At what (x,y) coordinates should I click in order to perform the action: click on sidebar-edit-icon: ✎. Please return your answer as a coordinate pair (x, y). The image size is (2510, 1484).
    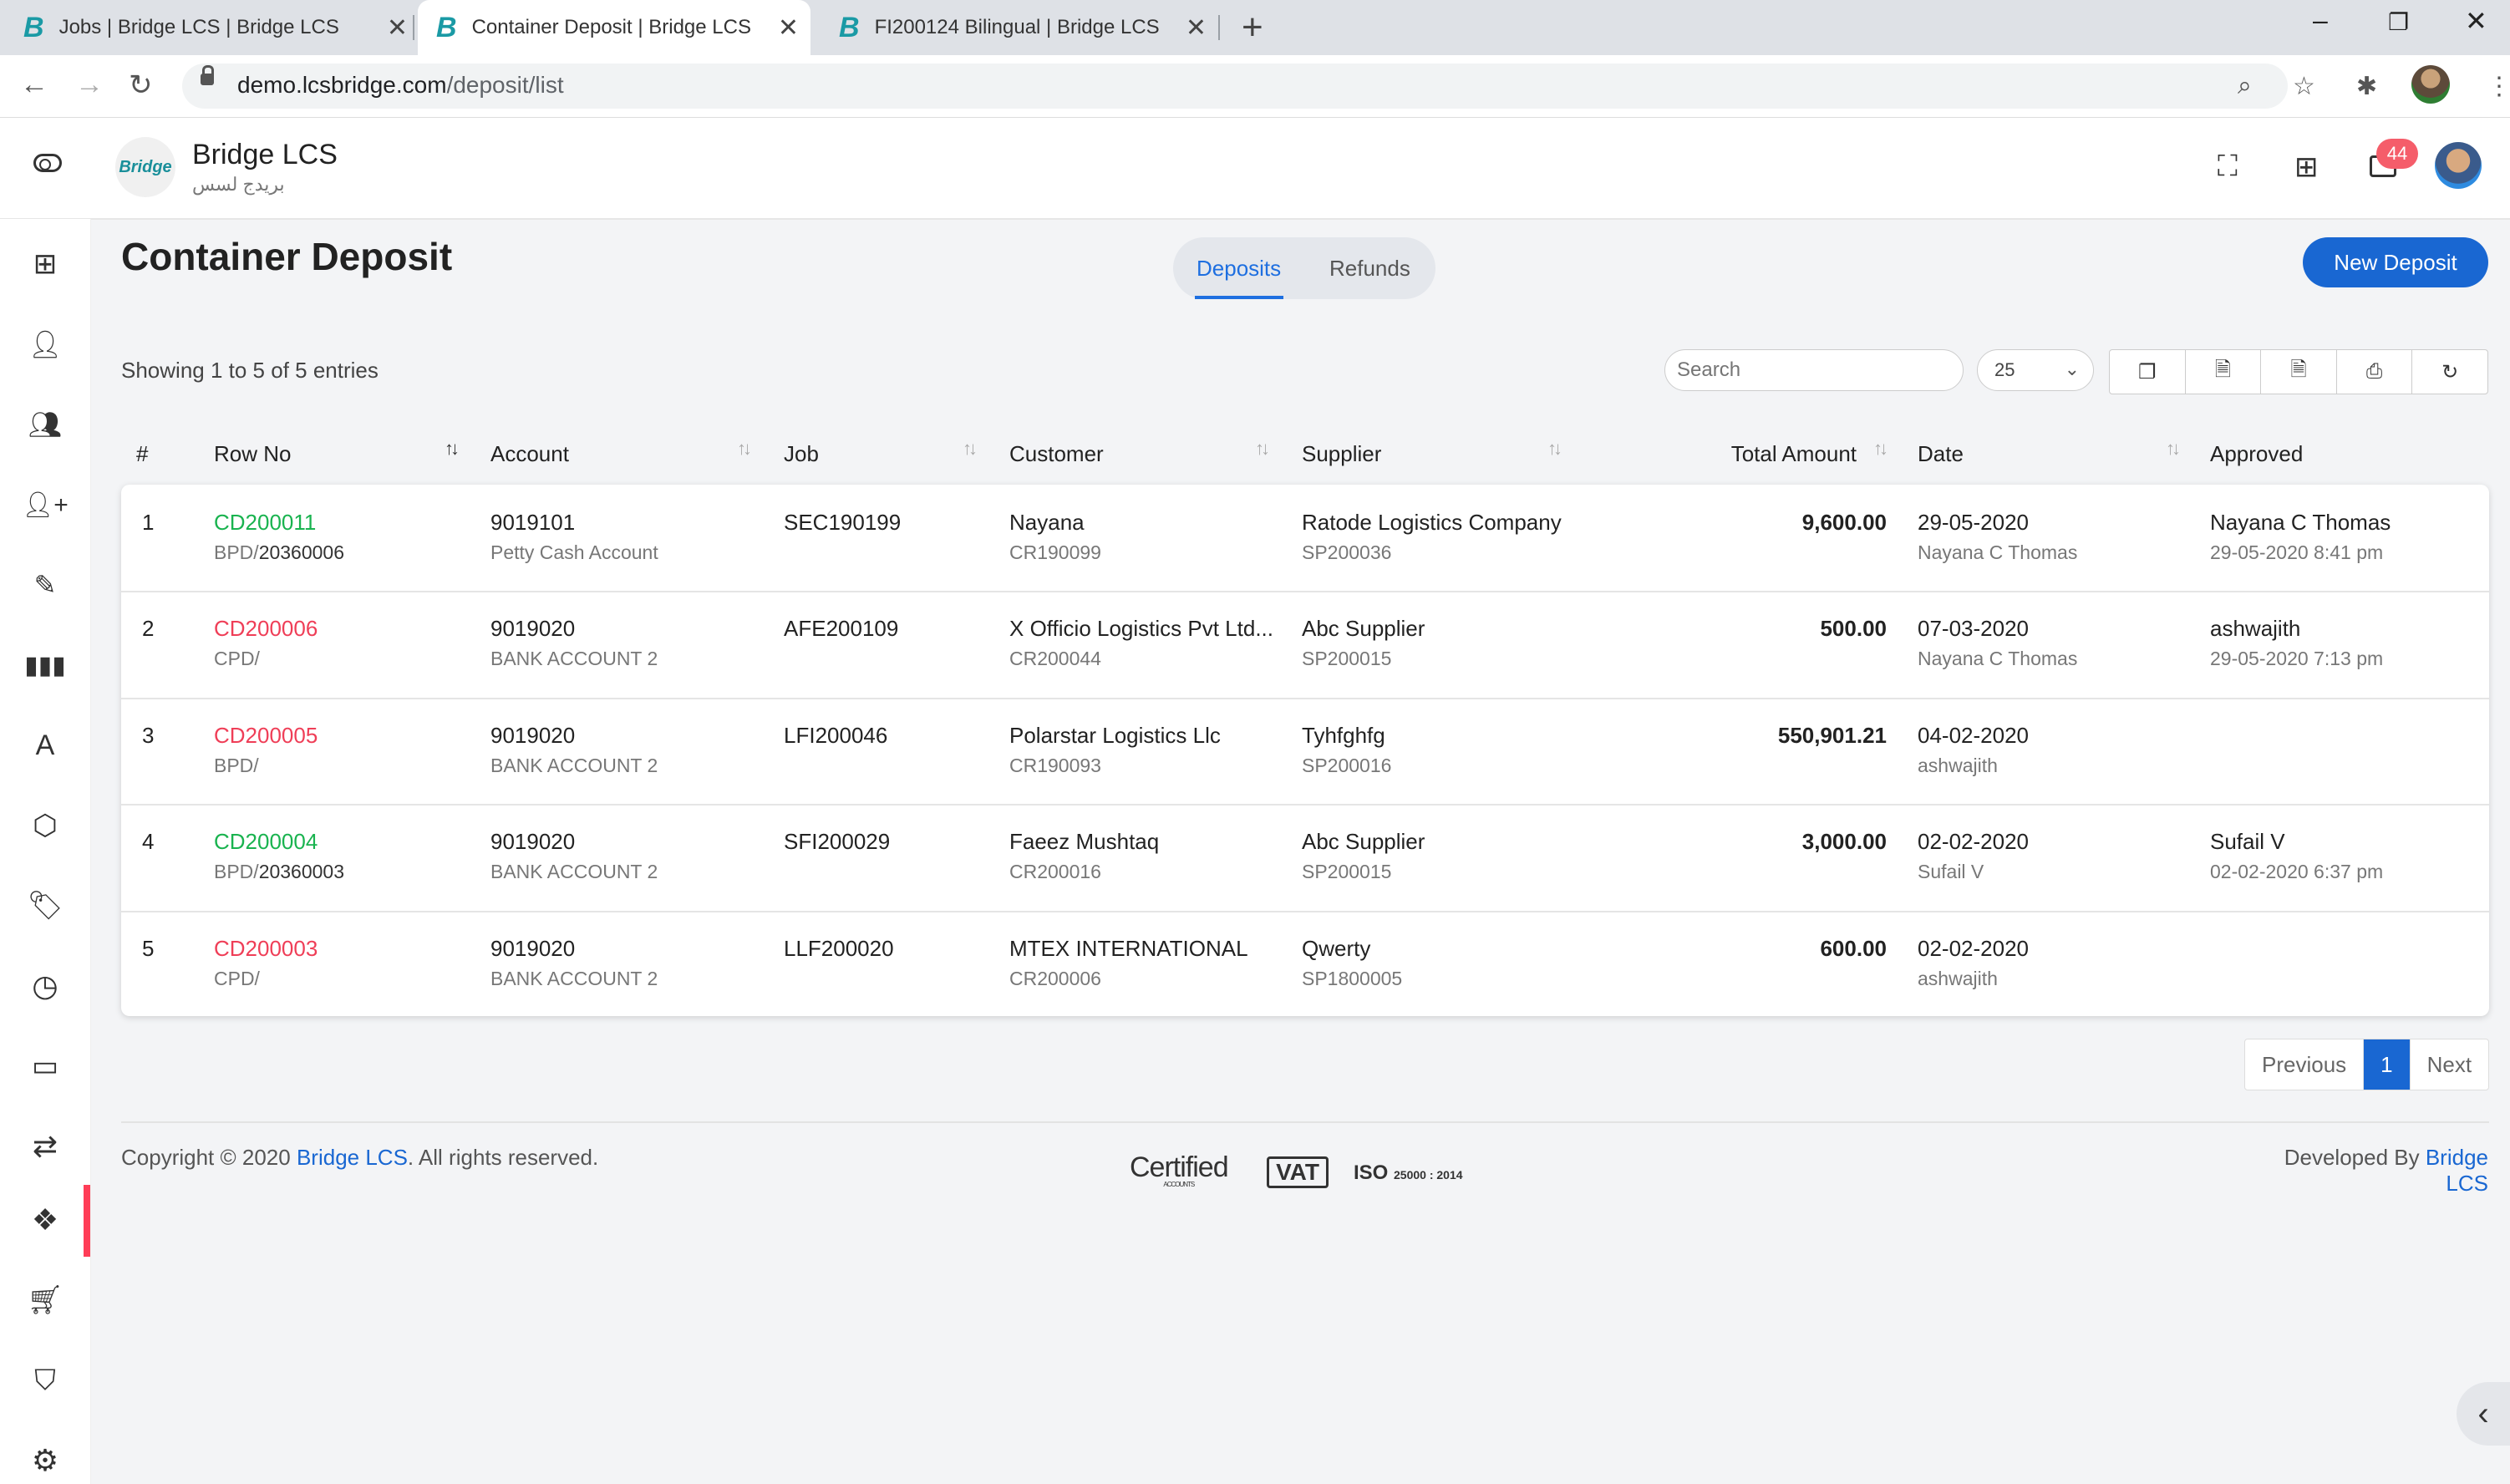
    Looking at the image, I should click on (46, 585).